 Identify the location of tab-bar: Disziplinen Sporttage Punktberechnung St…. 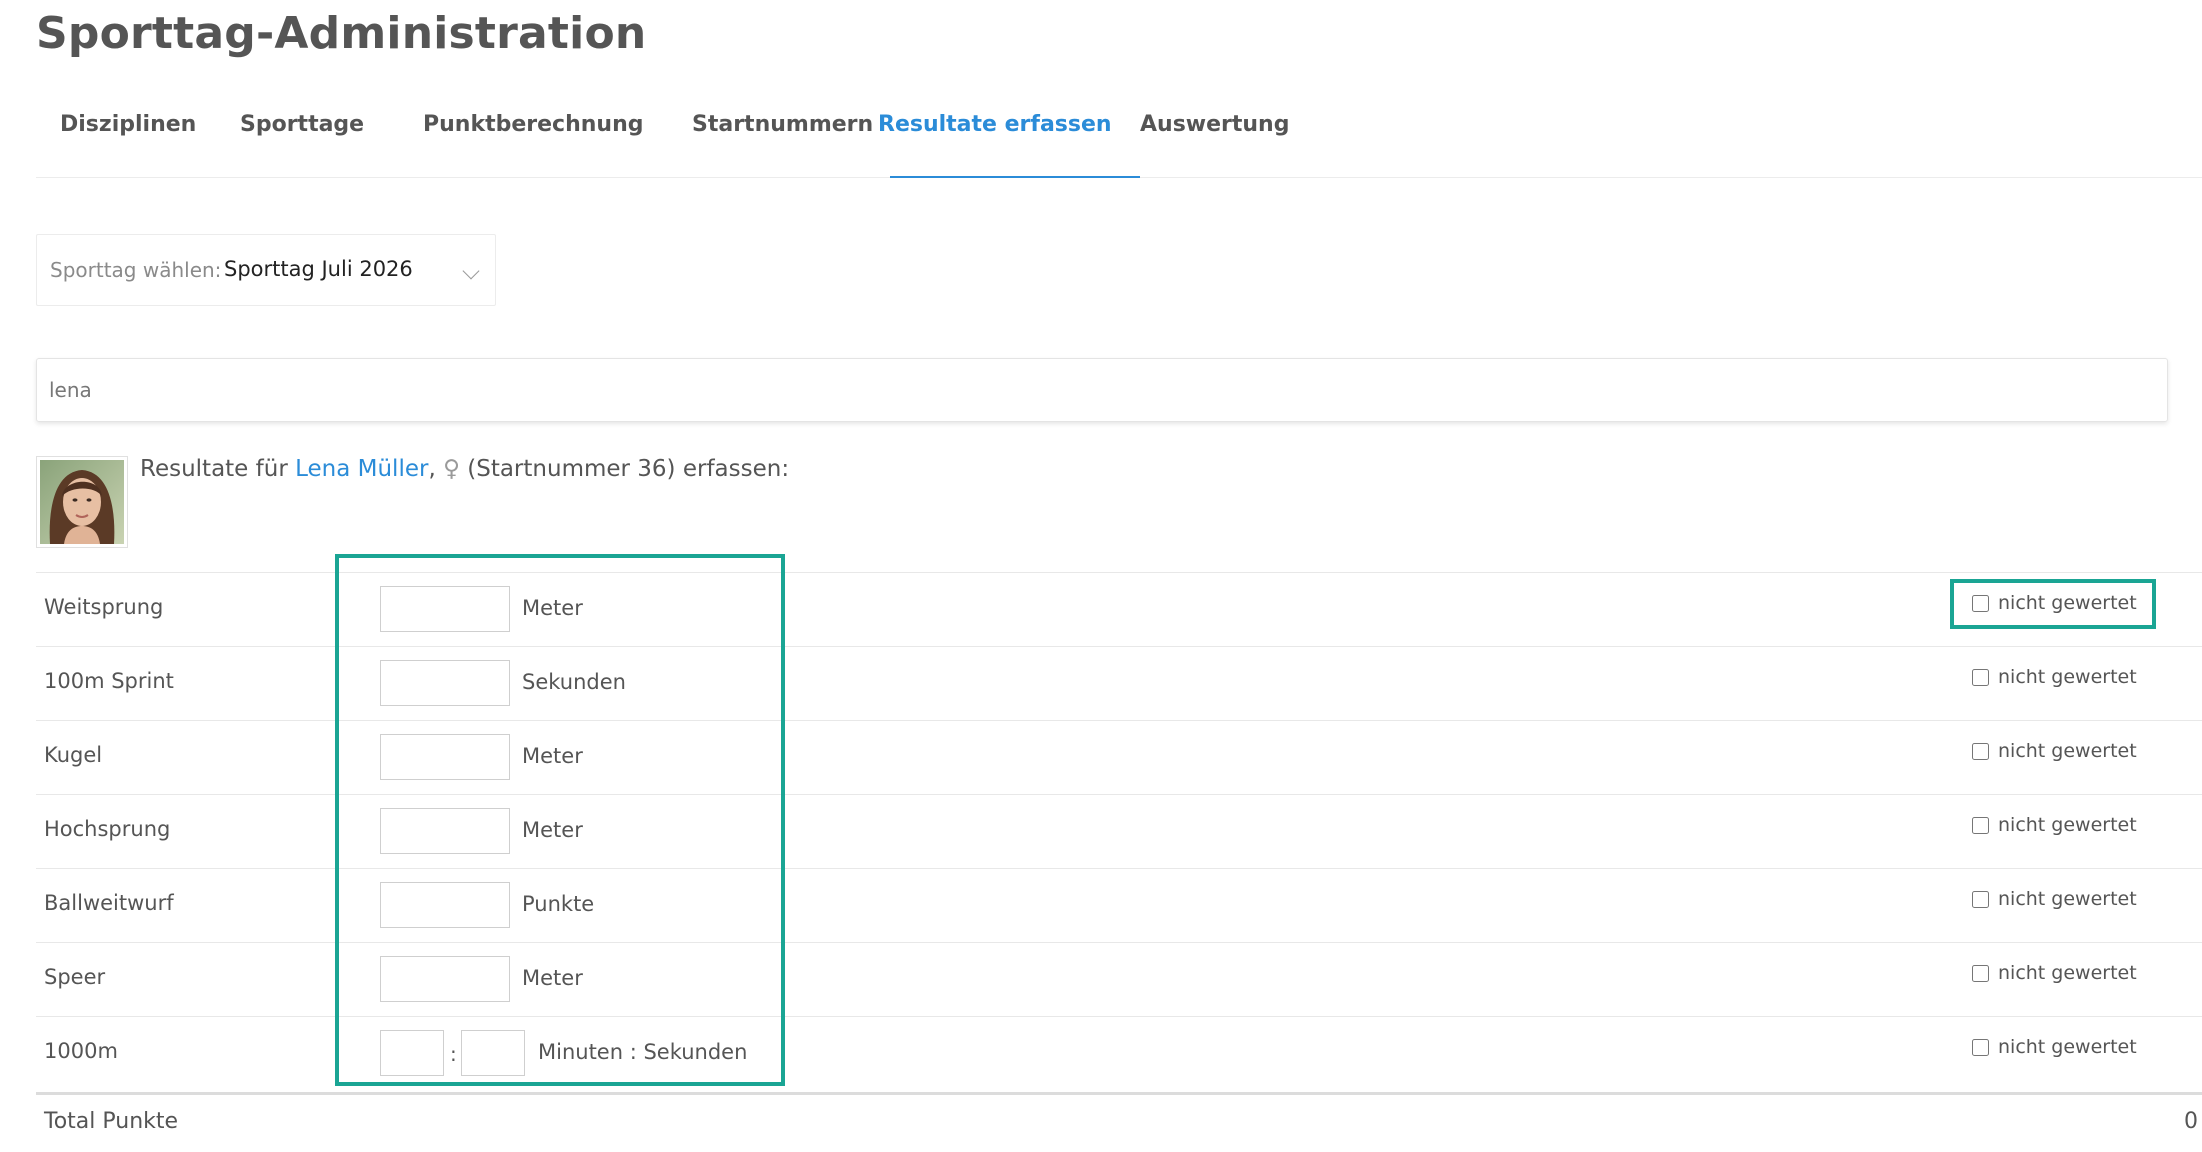
(1119, 137).